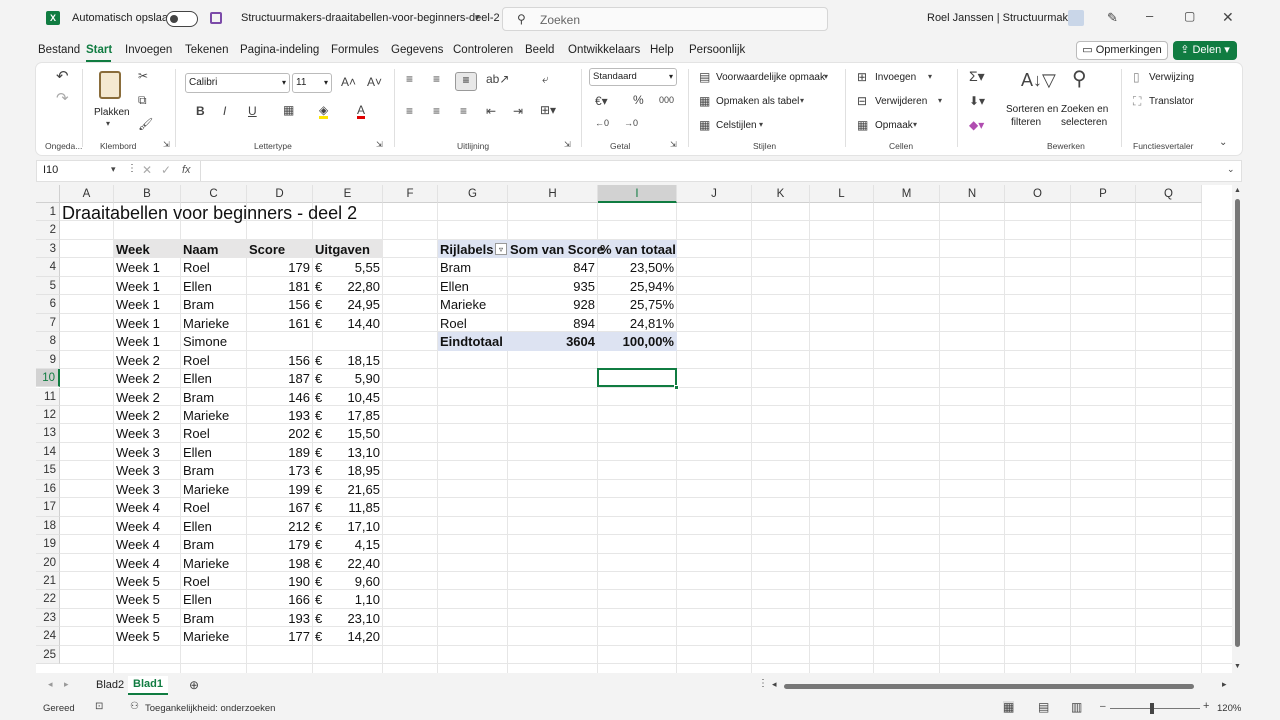 The image size is (1280, 720). I want to click on pivot-filter-icon: ▿, so click(501, 248).